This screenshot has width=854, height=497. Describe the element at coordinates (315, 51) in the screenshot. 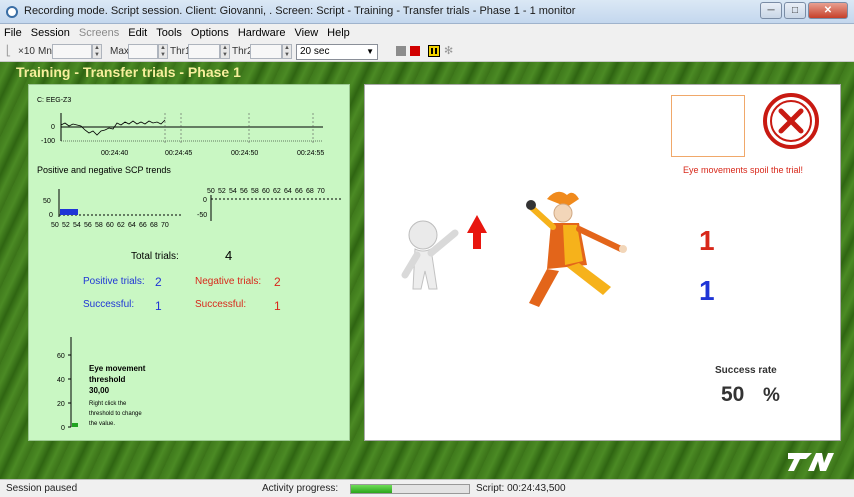

I see `interval-value: 20 sec` at that location.